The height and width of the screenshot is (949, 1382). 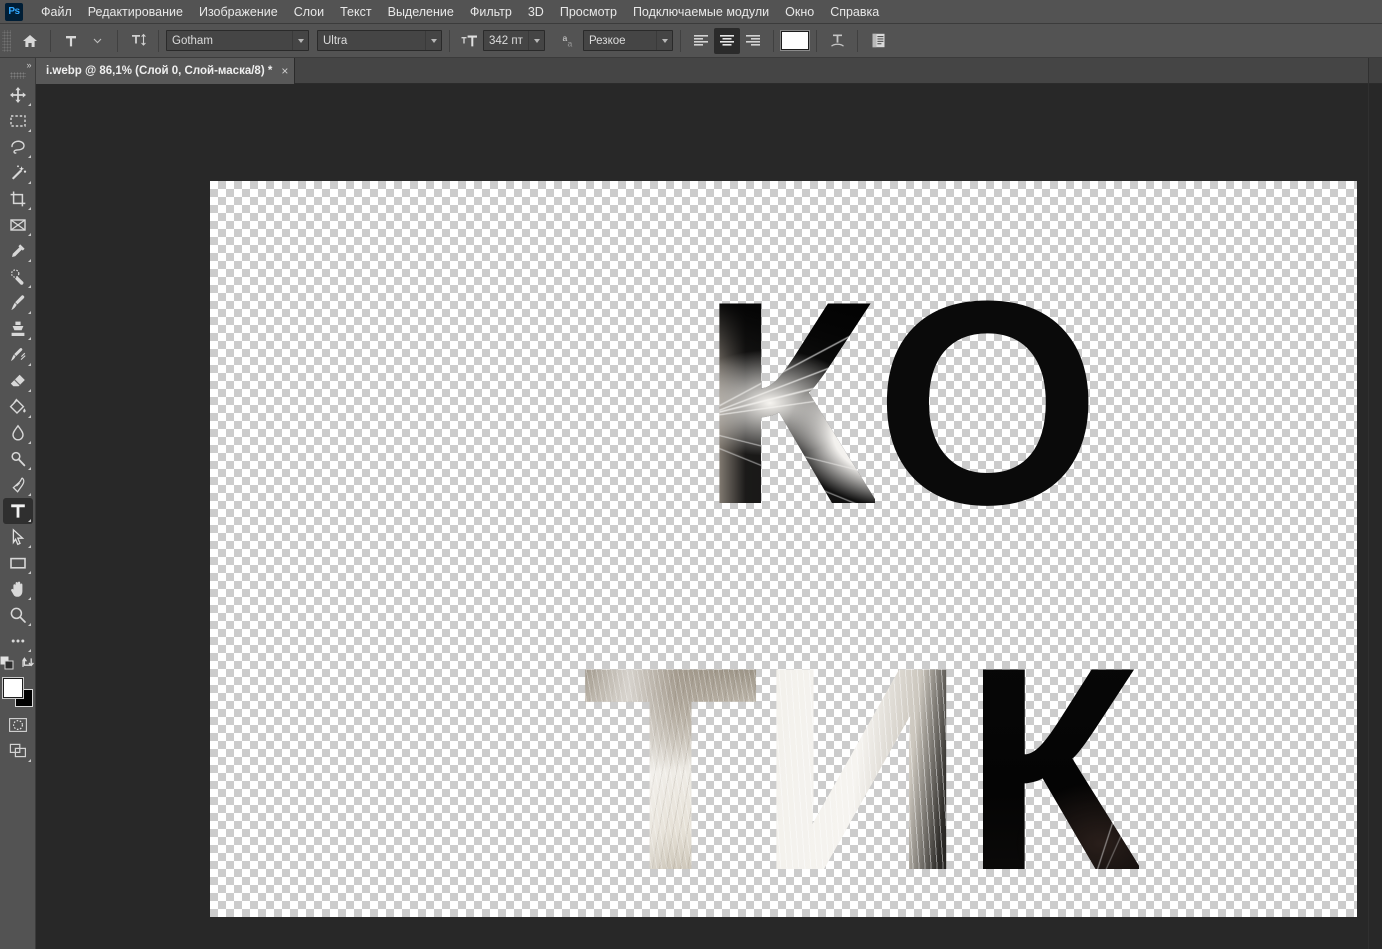 What do you see at coordinates (18, 563) in the screenshot?
I see `rectangle-shape-tool` at bounding box center [18, 563].